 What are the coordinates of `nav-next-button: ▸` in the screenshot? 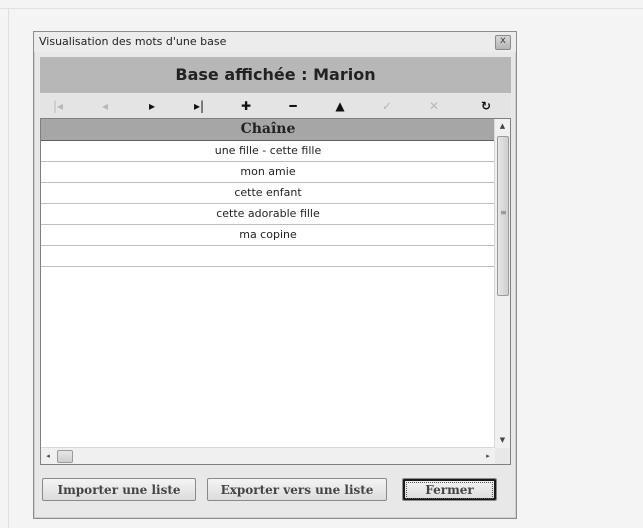 It's located at (152, 106).